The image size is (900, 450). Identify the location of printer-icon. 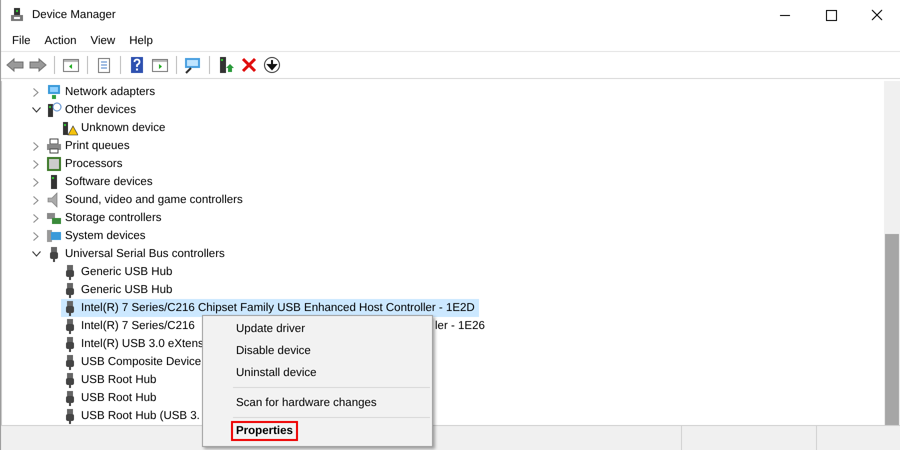
(54, 146).